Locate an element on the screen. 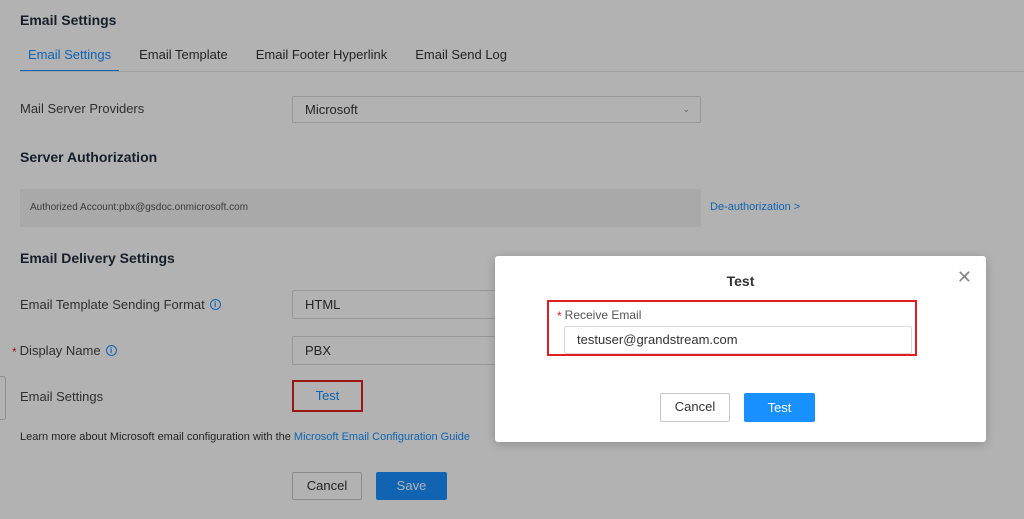 This screenshot has width=1024, height=519. modal-cancel-button: Cancel is located at coordinates (695, 407).